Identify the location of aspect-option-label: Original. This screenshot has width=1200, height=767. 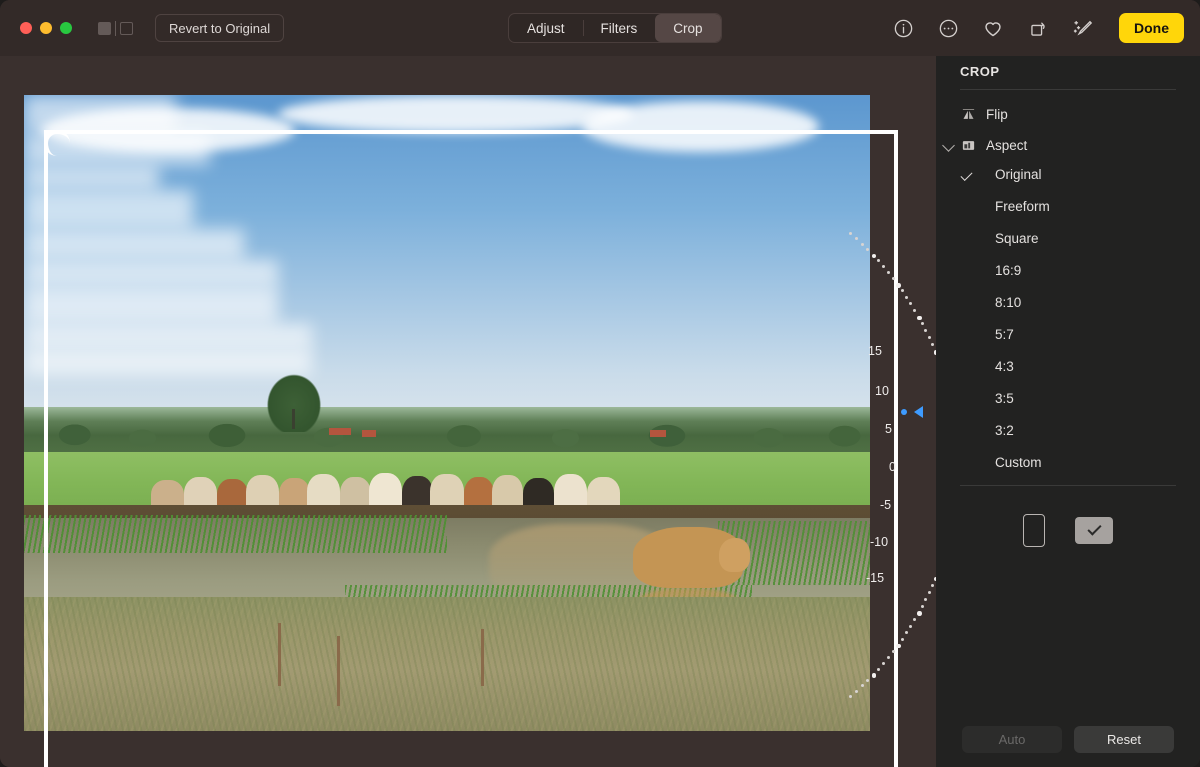
(1018, 174).